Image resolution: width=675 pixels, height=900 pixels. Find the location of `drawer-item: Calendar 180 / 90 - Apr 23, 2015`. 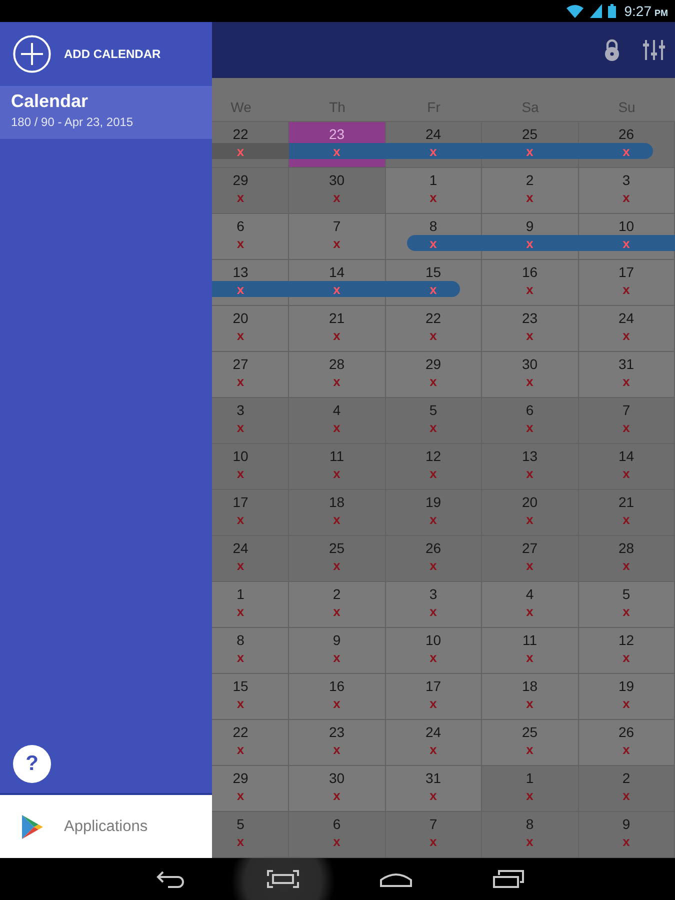

drawer-item: Calendar 180 / 90 - Apr 23, 2015 is located at coordinates (106, 112).